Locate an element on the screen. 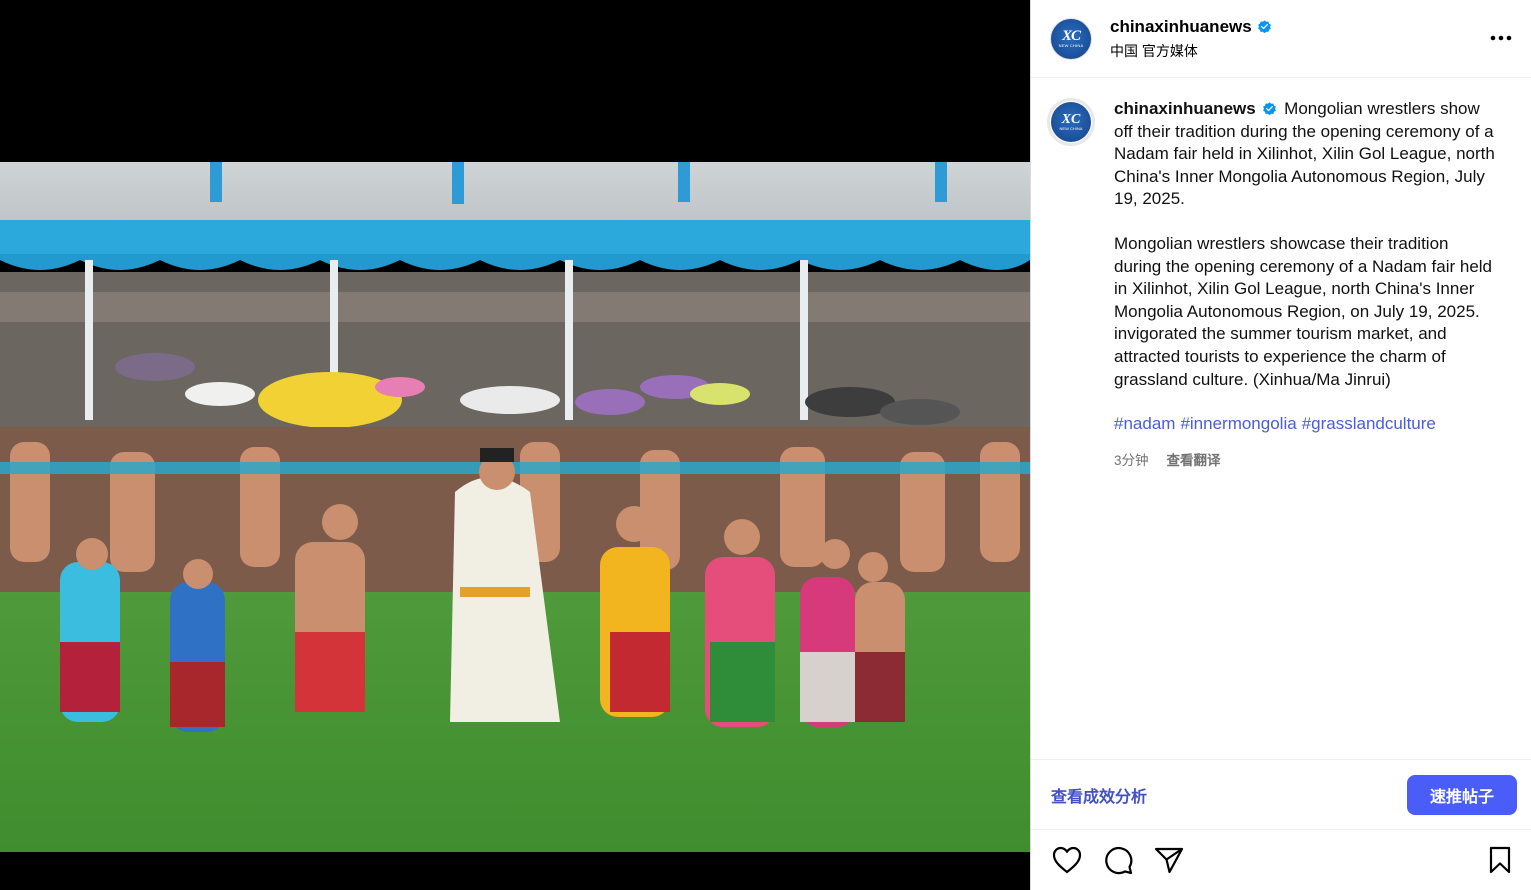  more-options-icon is located at coordinates (1501, 38).